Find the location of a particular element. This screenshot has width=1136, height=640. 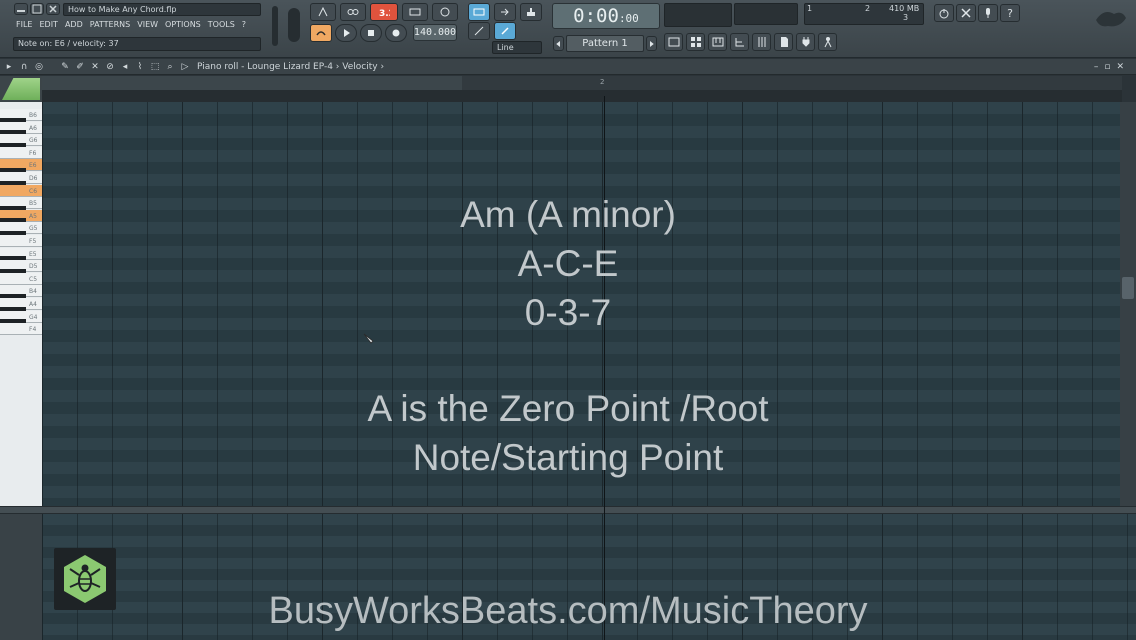

oscilloscope-panel is located at coordinates (698, 15).